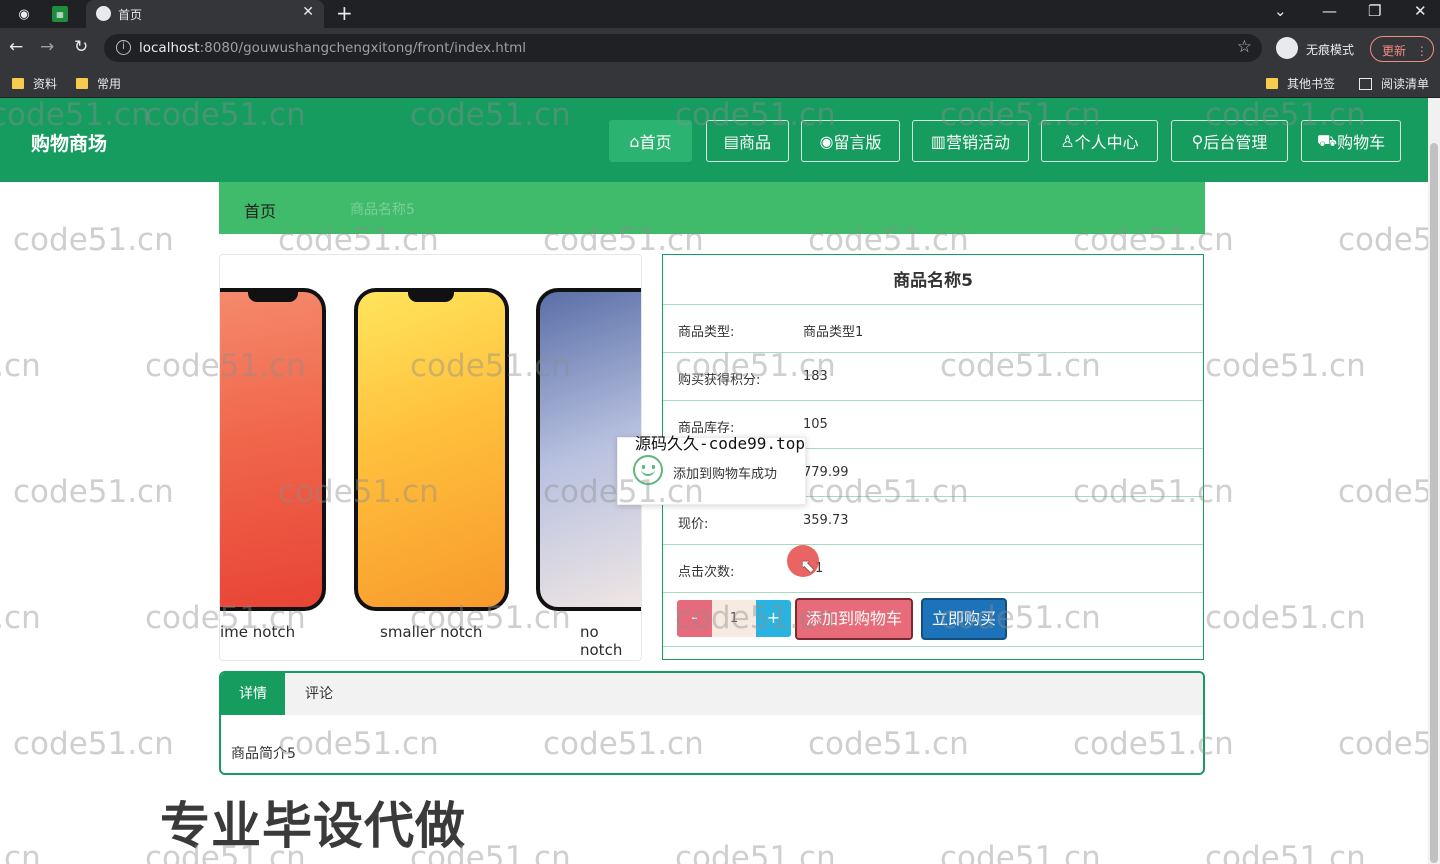 Image resolution: width=1440 pixels, height=864 pixels. Describe the element at coordinates (720, 443) in the screenshot. I see `source-overlay-text: 源码久久-code99.top` at that location.